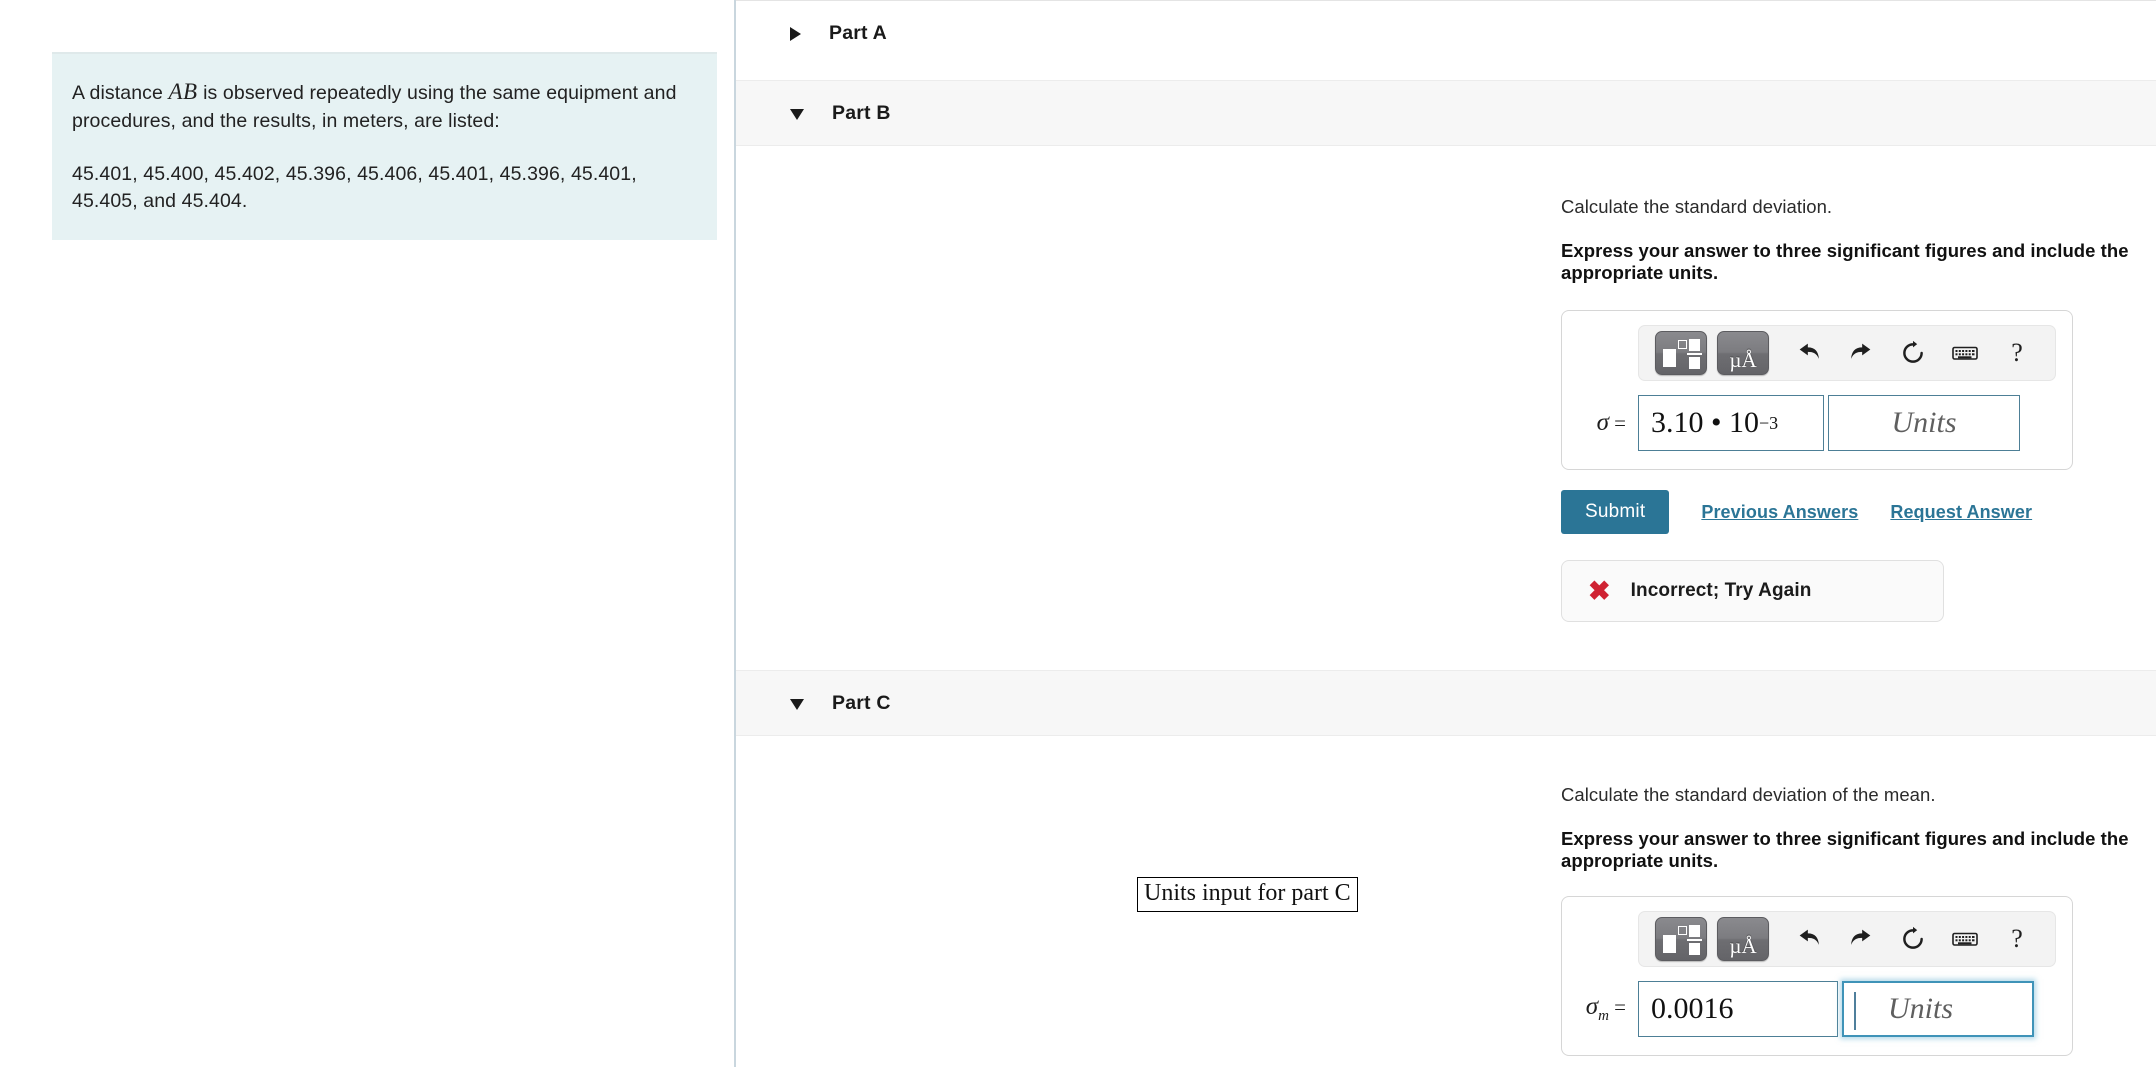 This screenshot has height=1067, width=2156. I want to click on part-b-value-exponent: −3, so click(1769, 422).